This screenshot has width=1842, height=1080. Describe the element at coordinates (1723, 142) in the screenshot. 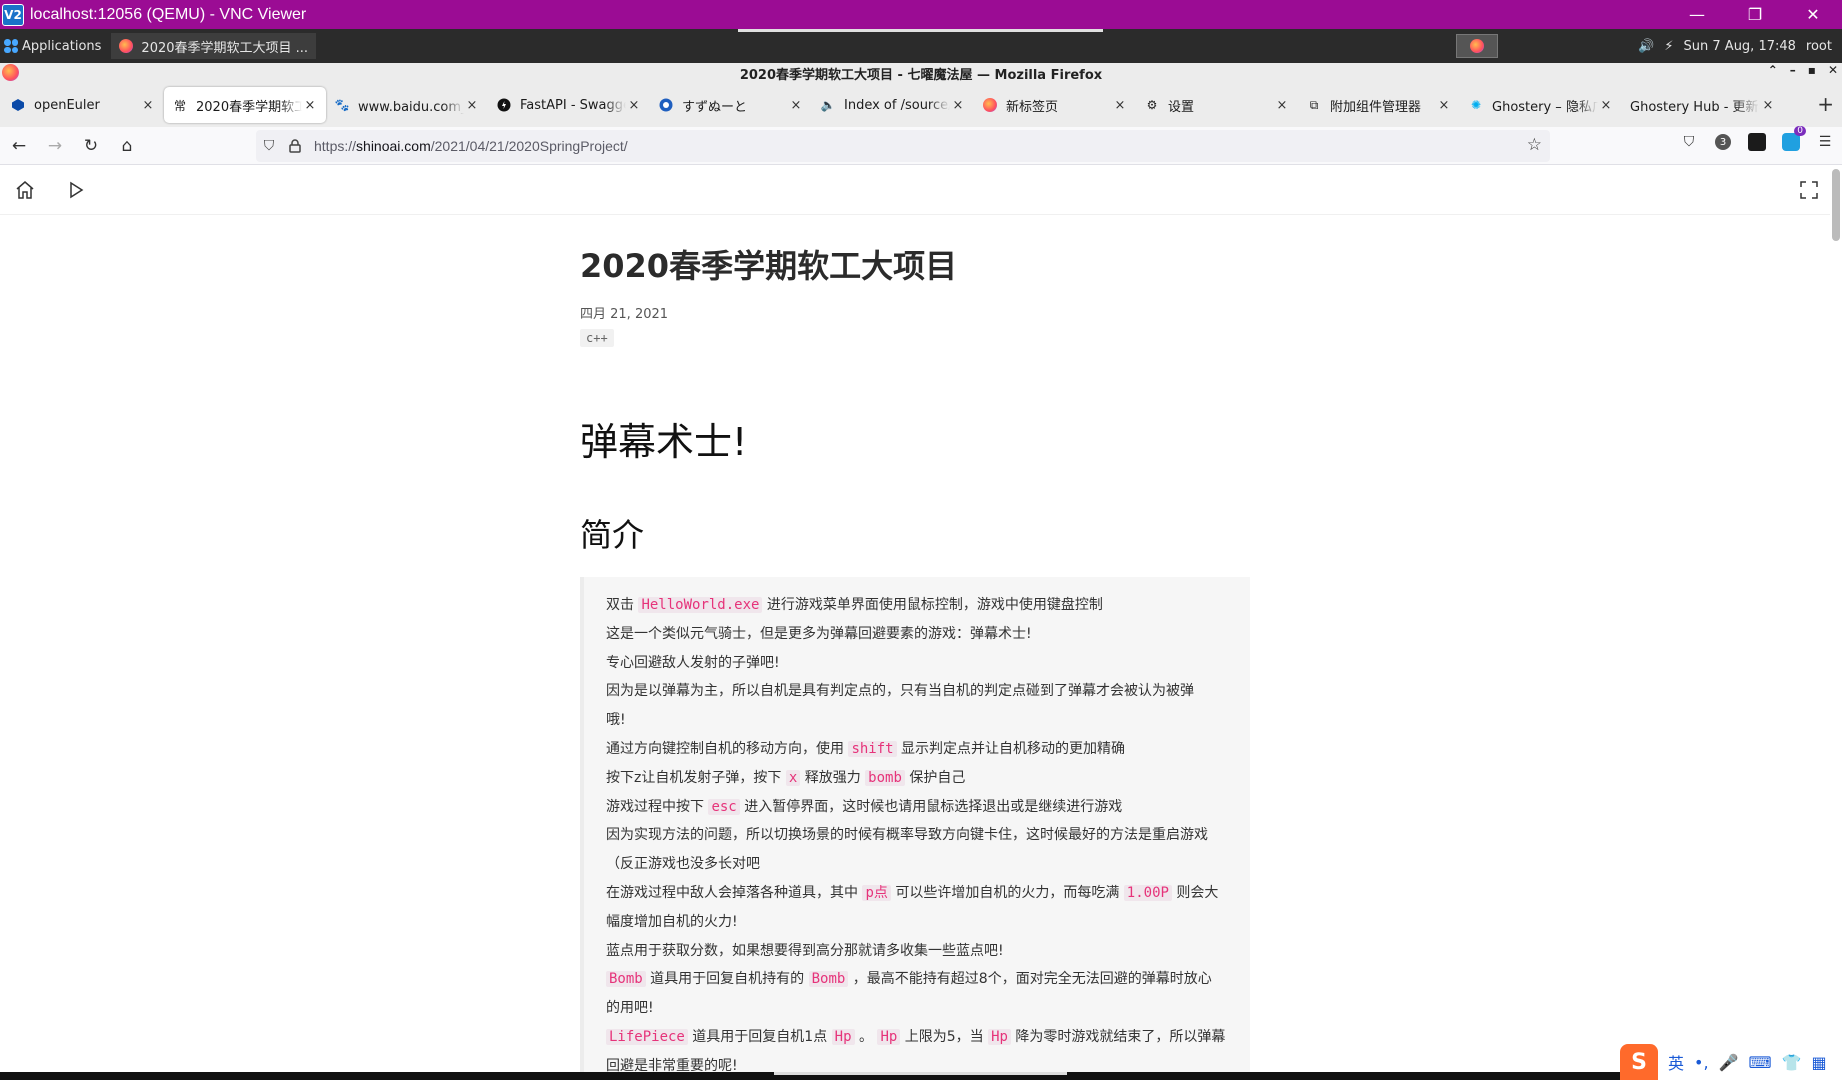

I see `extension-badge-button: 3` at that location.